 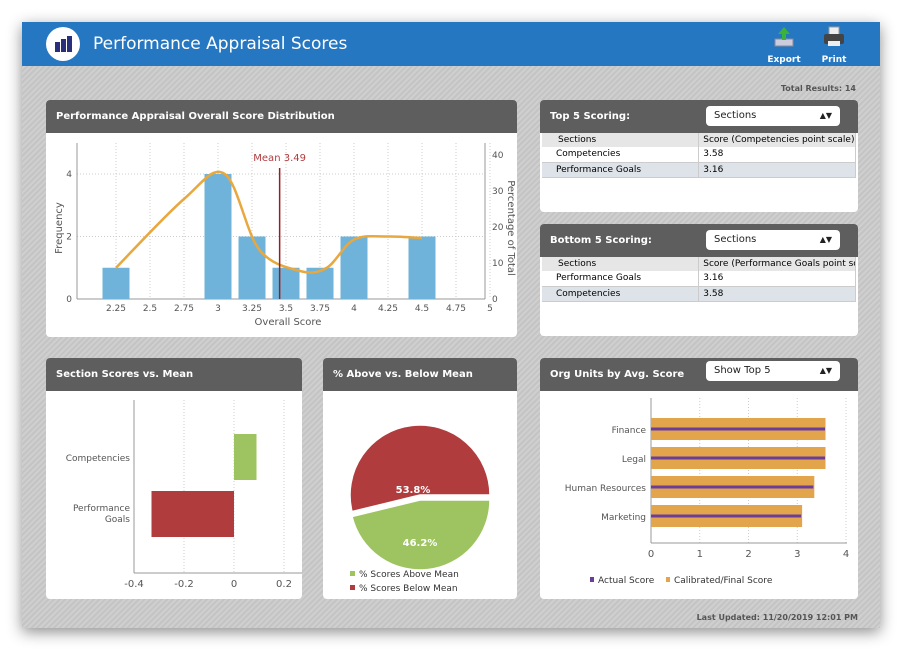 I want to click on category-label: Goals, so click(x=117, y=520).